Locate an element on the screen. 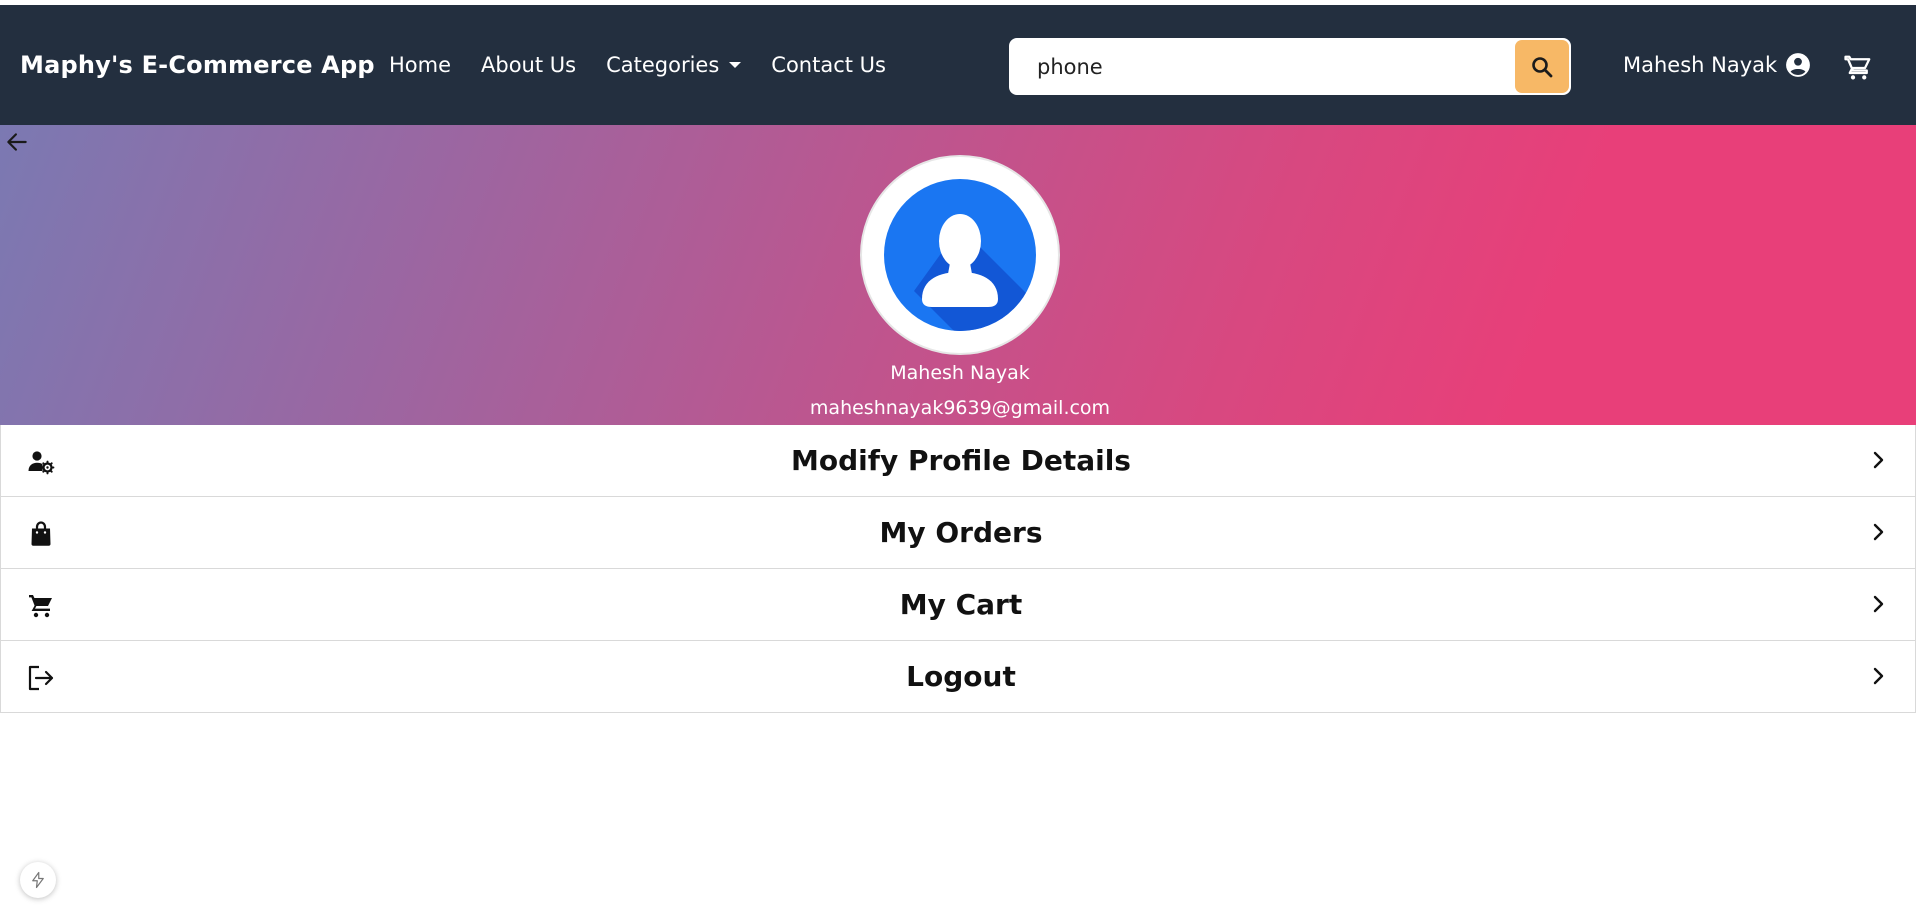 The image size is (1916, 905). avatar is located at coordinates (960, 255).